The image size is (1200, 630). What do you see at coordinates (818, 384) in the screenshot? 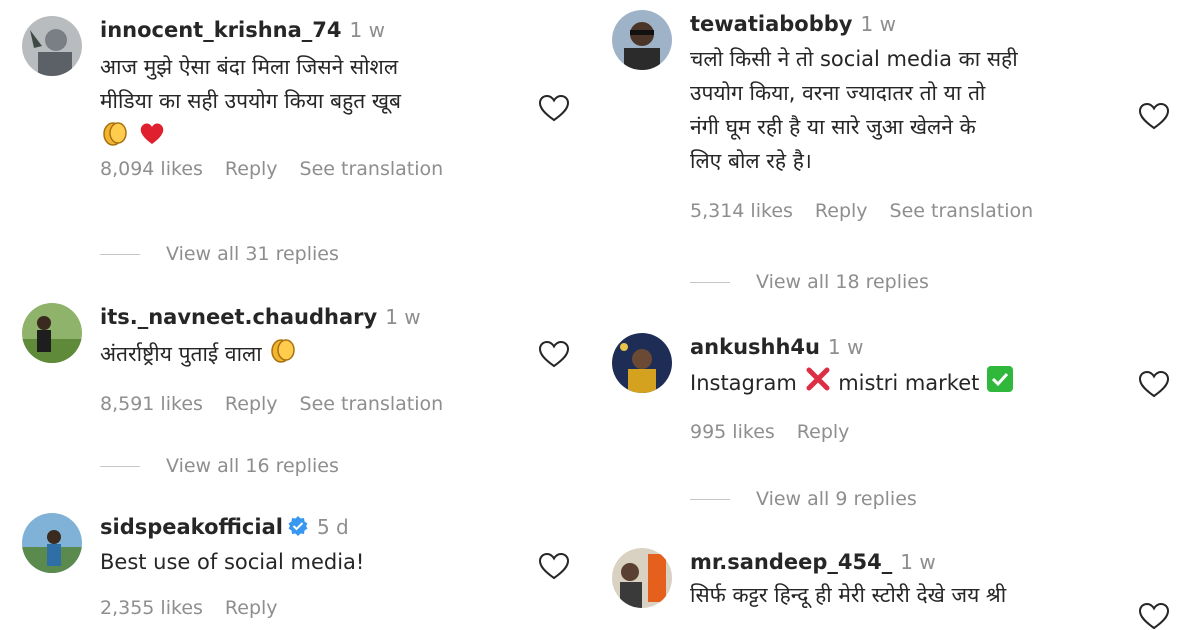
I see `cross-mark-emoji` at bounding box center [818, 384].